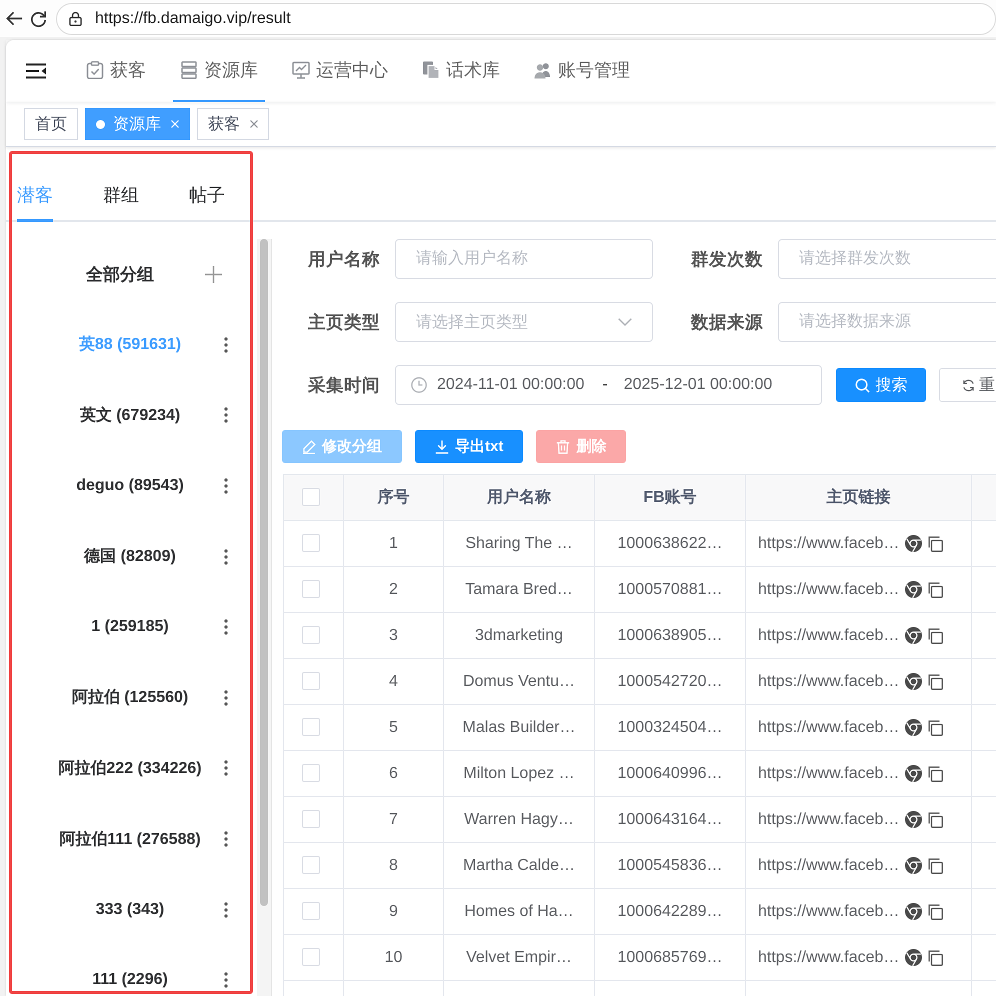 This screenshot has height=996, width=996. Describe the element at coordinates (526, 18) in the screenshot. I see `address-bar: https://fb.damaigo.vip/result` at that location.